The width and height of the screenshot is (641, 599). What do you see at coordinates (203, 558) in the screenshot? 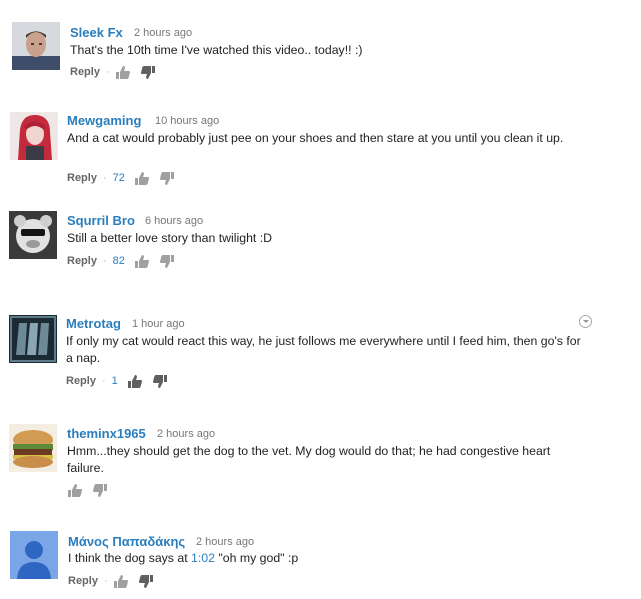
I see `timestamp-link: 1:02` at bounding box center [203, 558].